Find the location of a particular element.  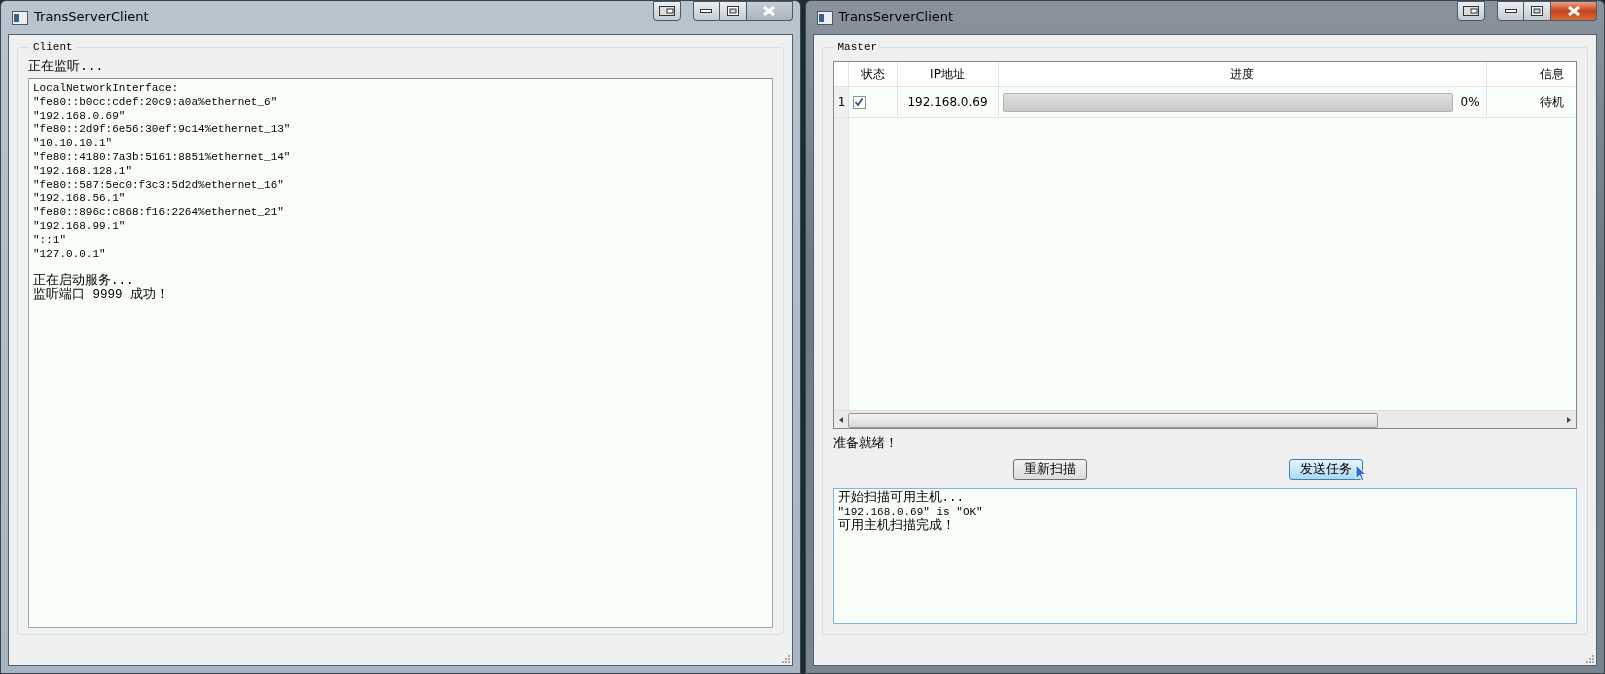

horizontal-scrollbar is located at coordinates (1204, 419).